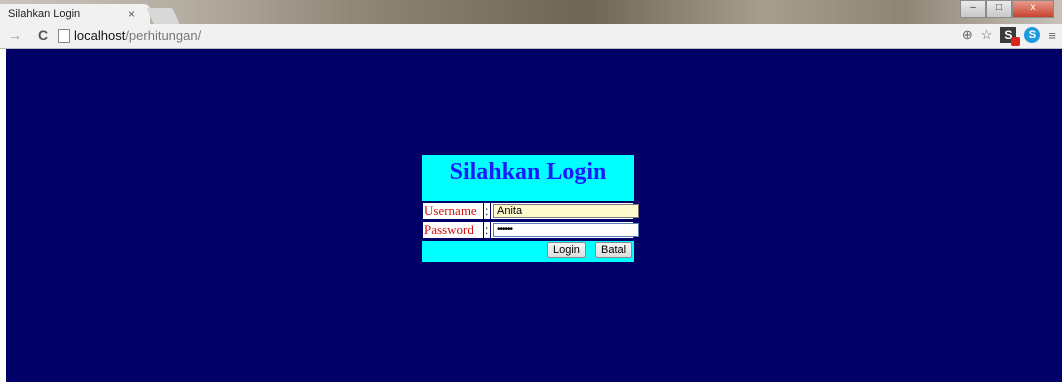  What do you see at coordinates (131, 14) in the screenshot?
I see `tab-close-icon: ×` at bounding box center [131, 14].